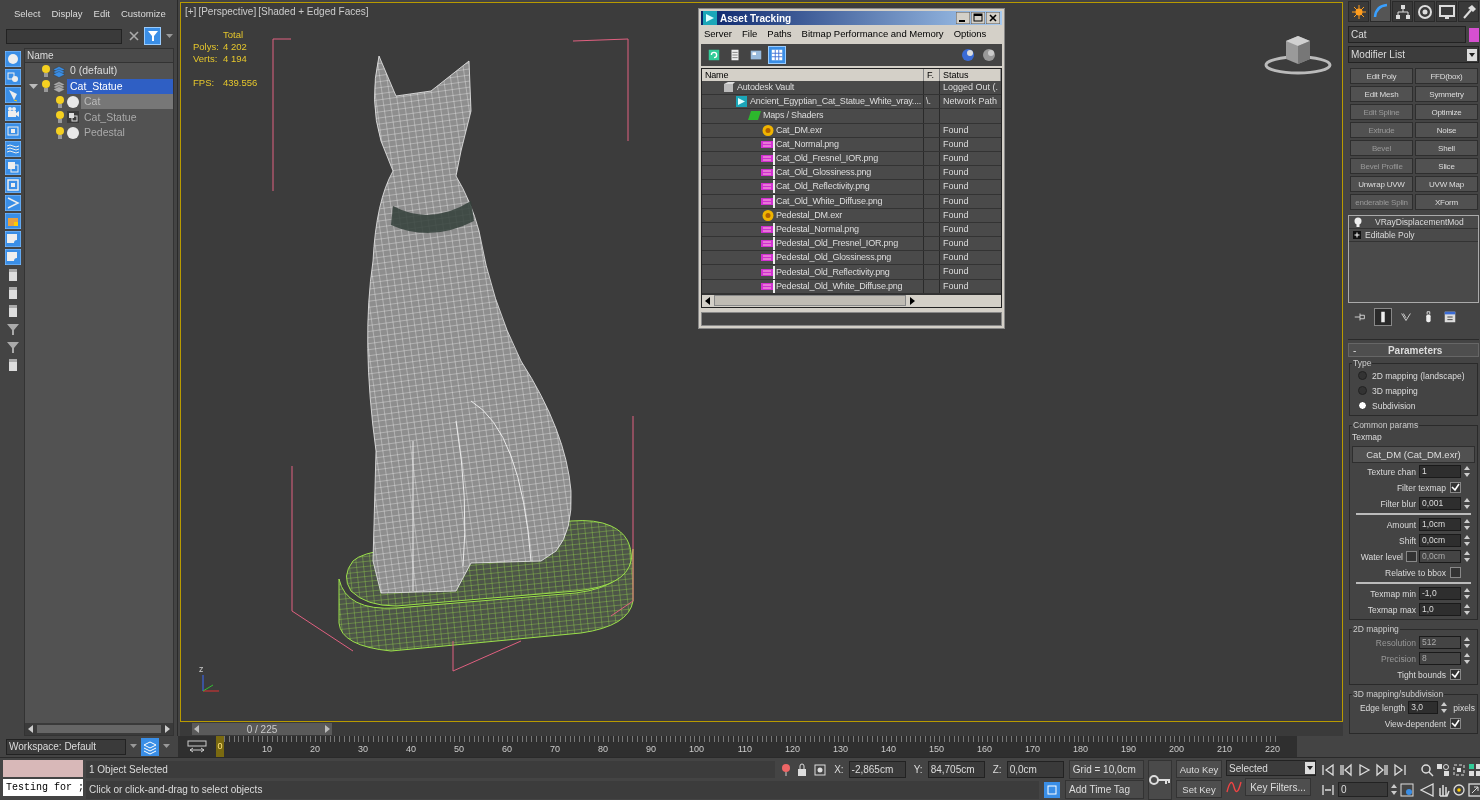  Describe the element at coordinates (1413, 405) in the screenshot. I see `radio-button: Subdivision` at that location.